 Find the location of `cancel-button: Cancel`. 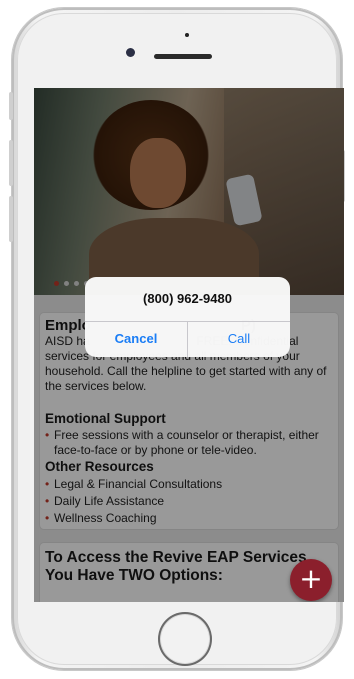

cancel-button: Cancel is located at coordinates (136, 339).